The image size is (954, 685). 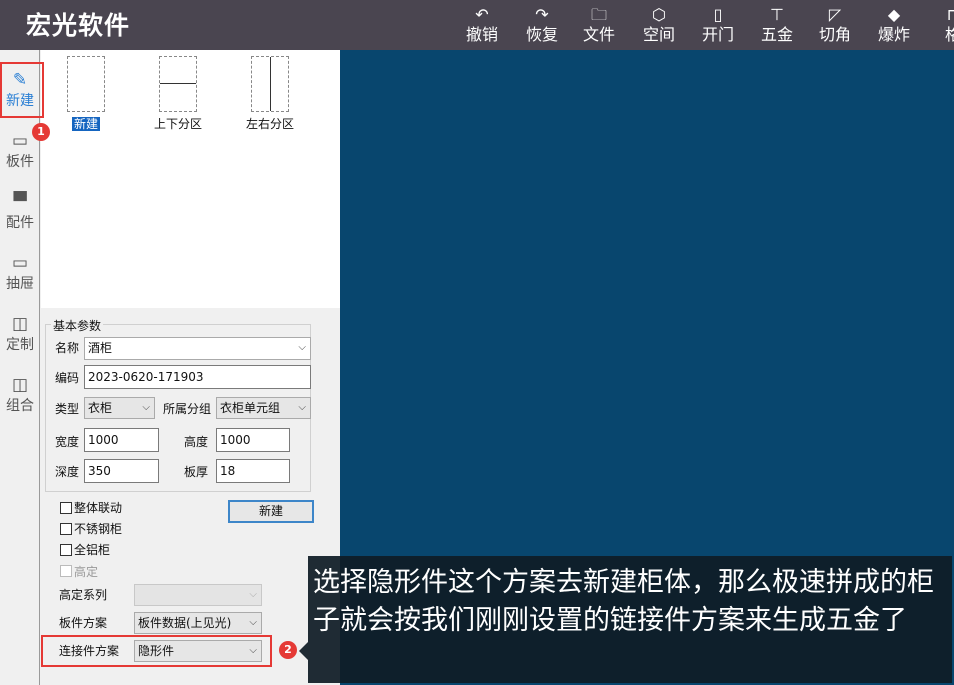 I want to click on toolbar-label: 开门, so click(x=717, y=34).